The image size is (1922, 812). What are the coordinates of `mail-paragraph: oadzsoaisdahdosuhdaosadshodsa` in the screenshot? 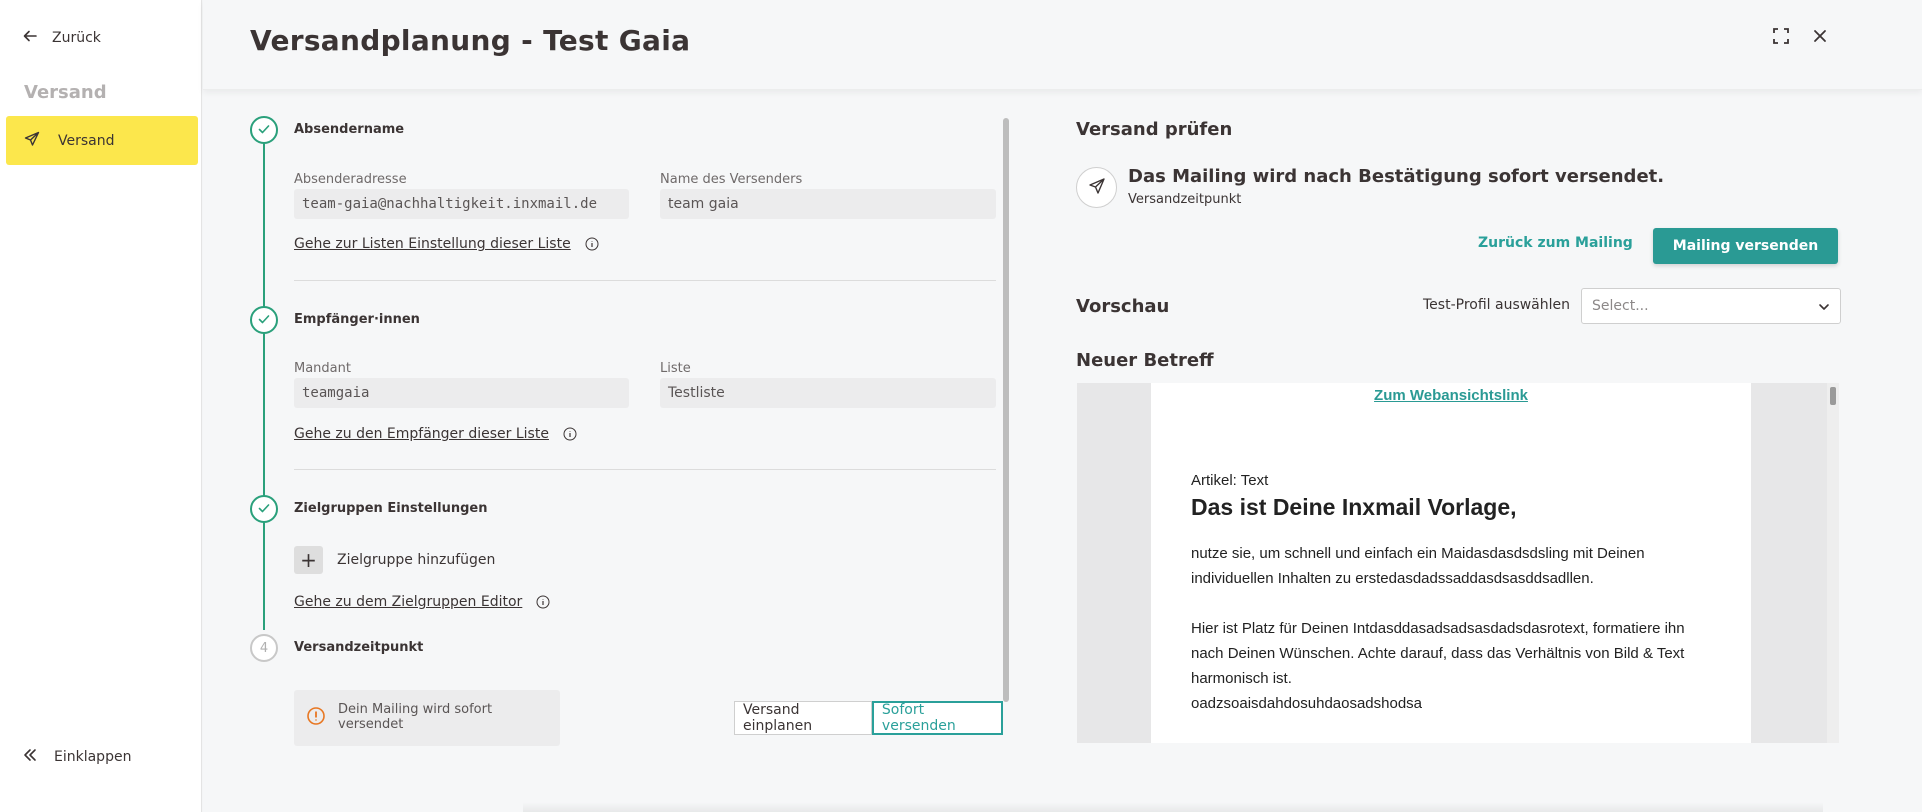 It's located at (1307, 703).